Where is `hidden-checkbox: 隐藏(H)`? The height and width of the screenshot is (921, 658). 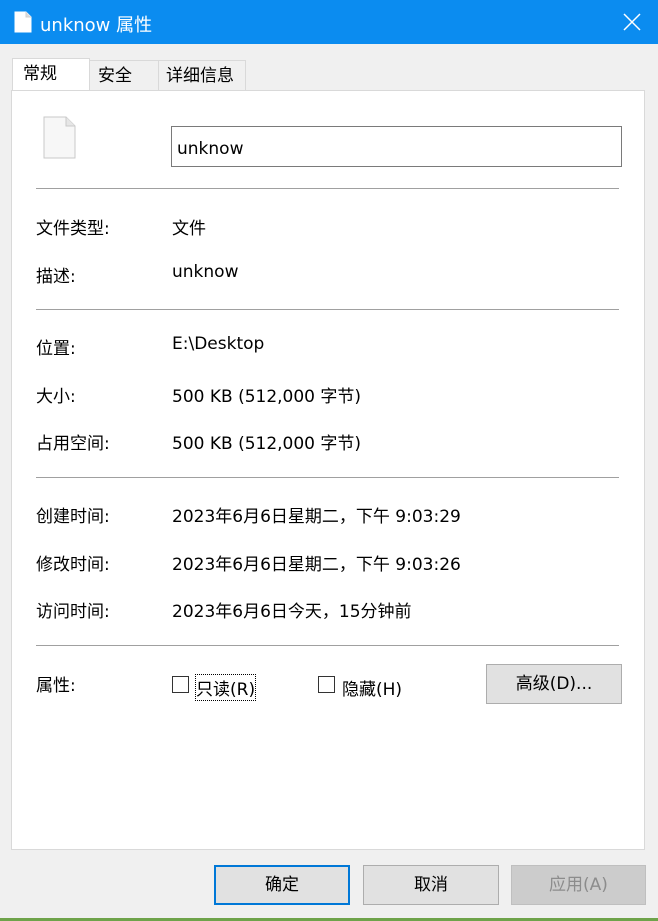 hidden-checkbox: 隐藏(H) is located at coordinates (363, 687).